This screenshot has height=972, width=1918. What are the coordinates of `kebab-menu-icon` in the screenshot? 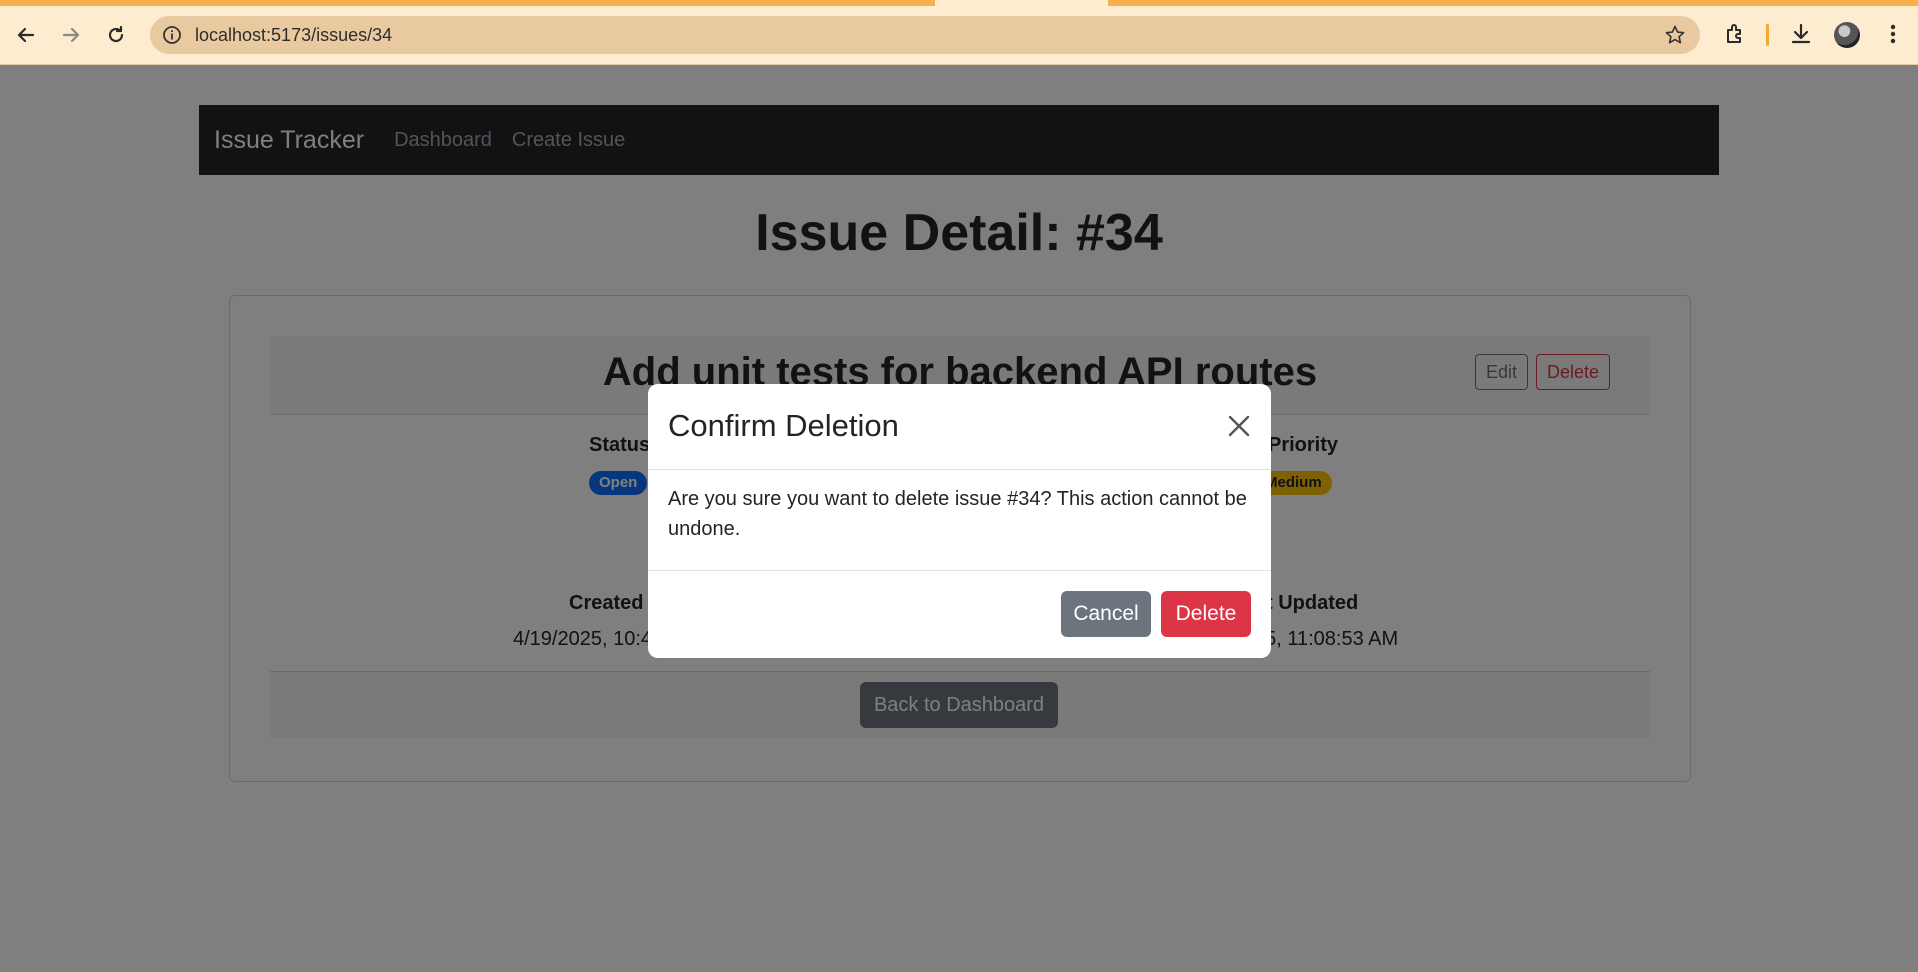 It's located at (1893, 34).